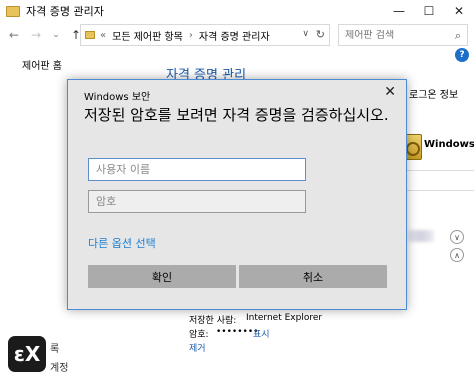 Image resolution: width=474 pixels, height=386 pixels. I want to click on logo-glyph: ɛX, so click(27, 354).